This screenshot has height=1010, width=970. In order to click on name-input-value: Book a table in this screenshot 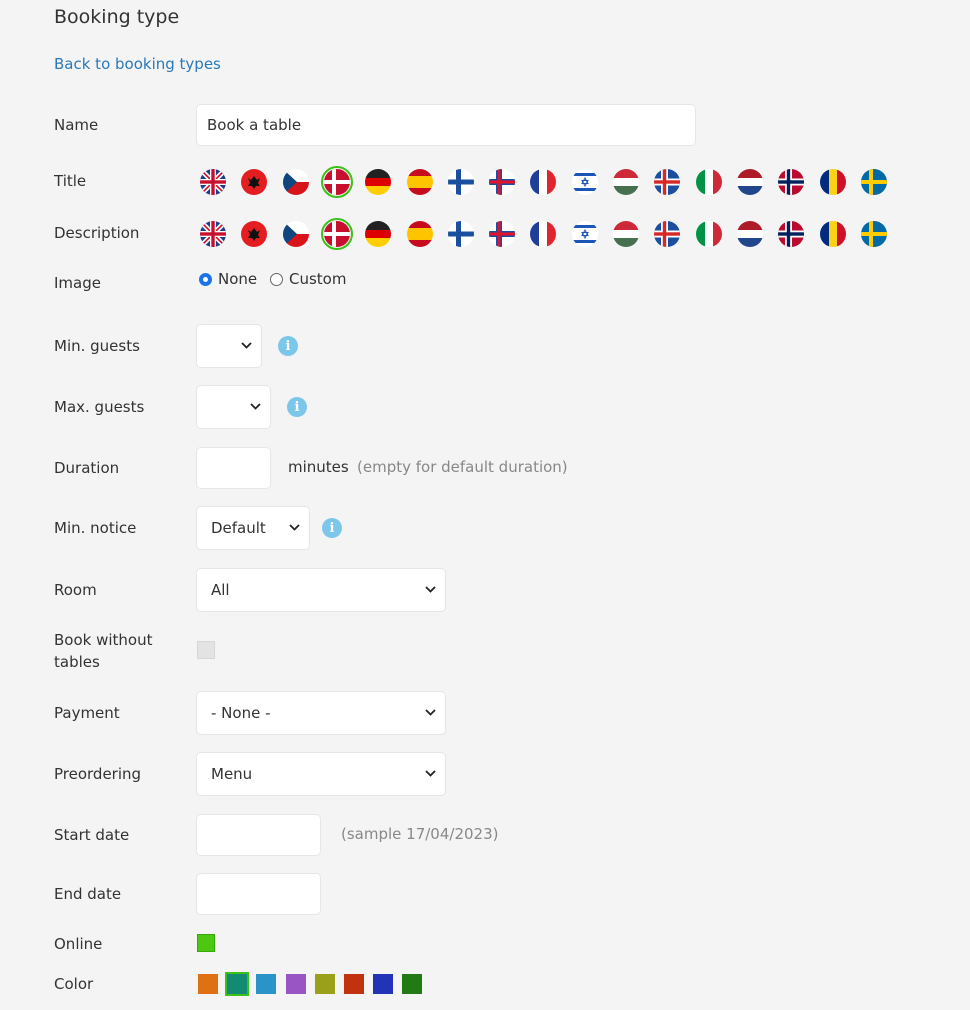, I will do `click(254, 125)`.